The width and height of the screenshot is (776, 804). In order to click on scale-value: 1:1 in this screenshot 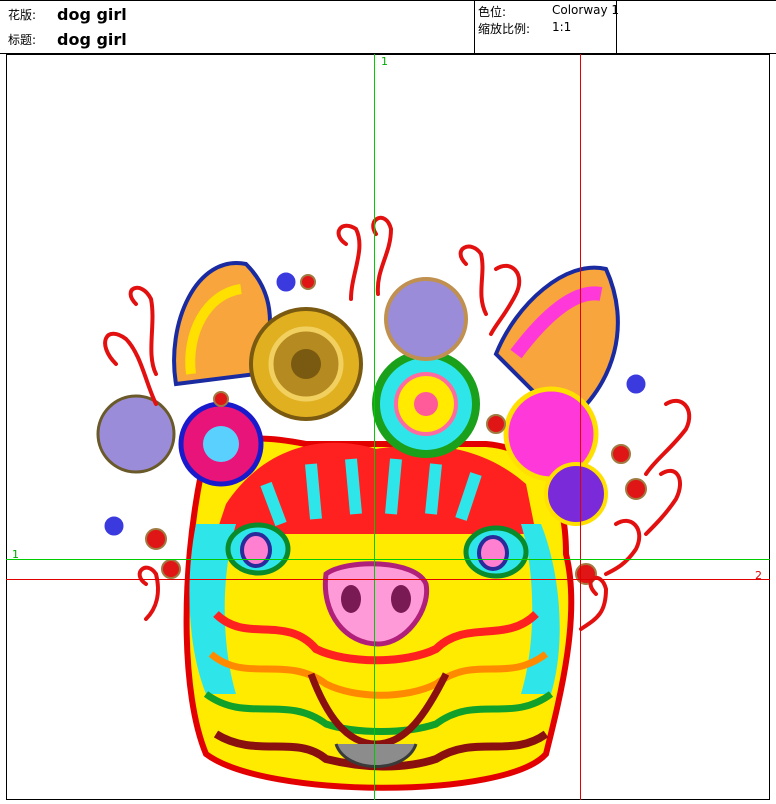, I will do `click(562, 27)`.